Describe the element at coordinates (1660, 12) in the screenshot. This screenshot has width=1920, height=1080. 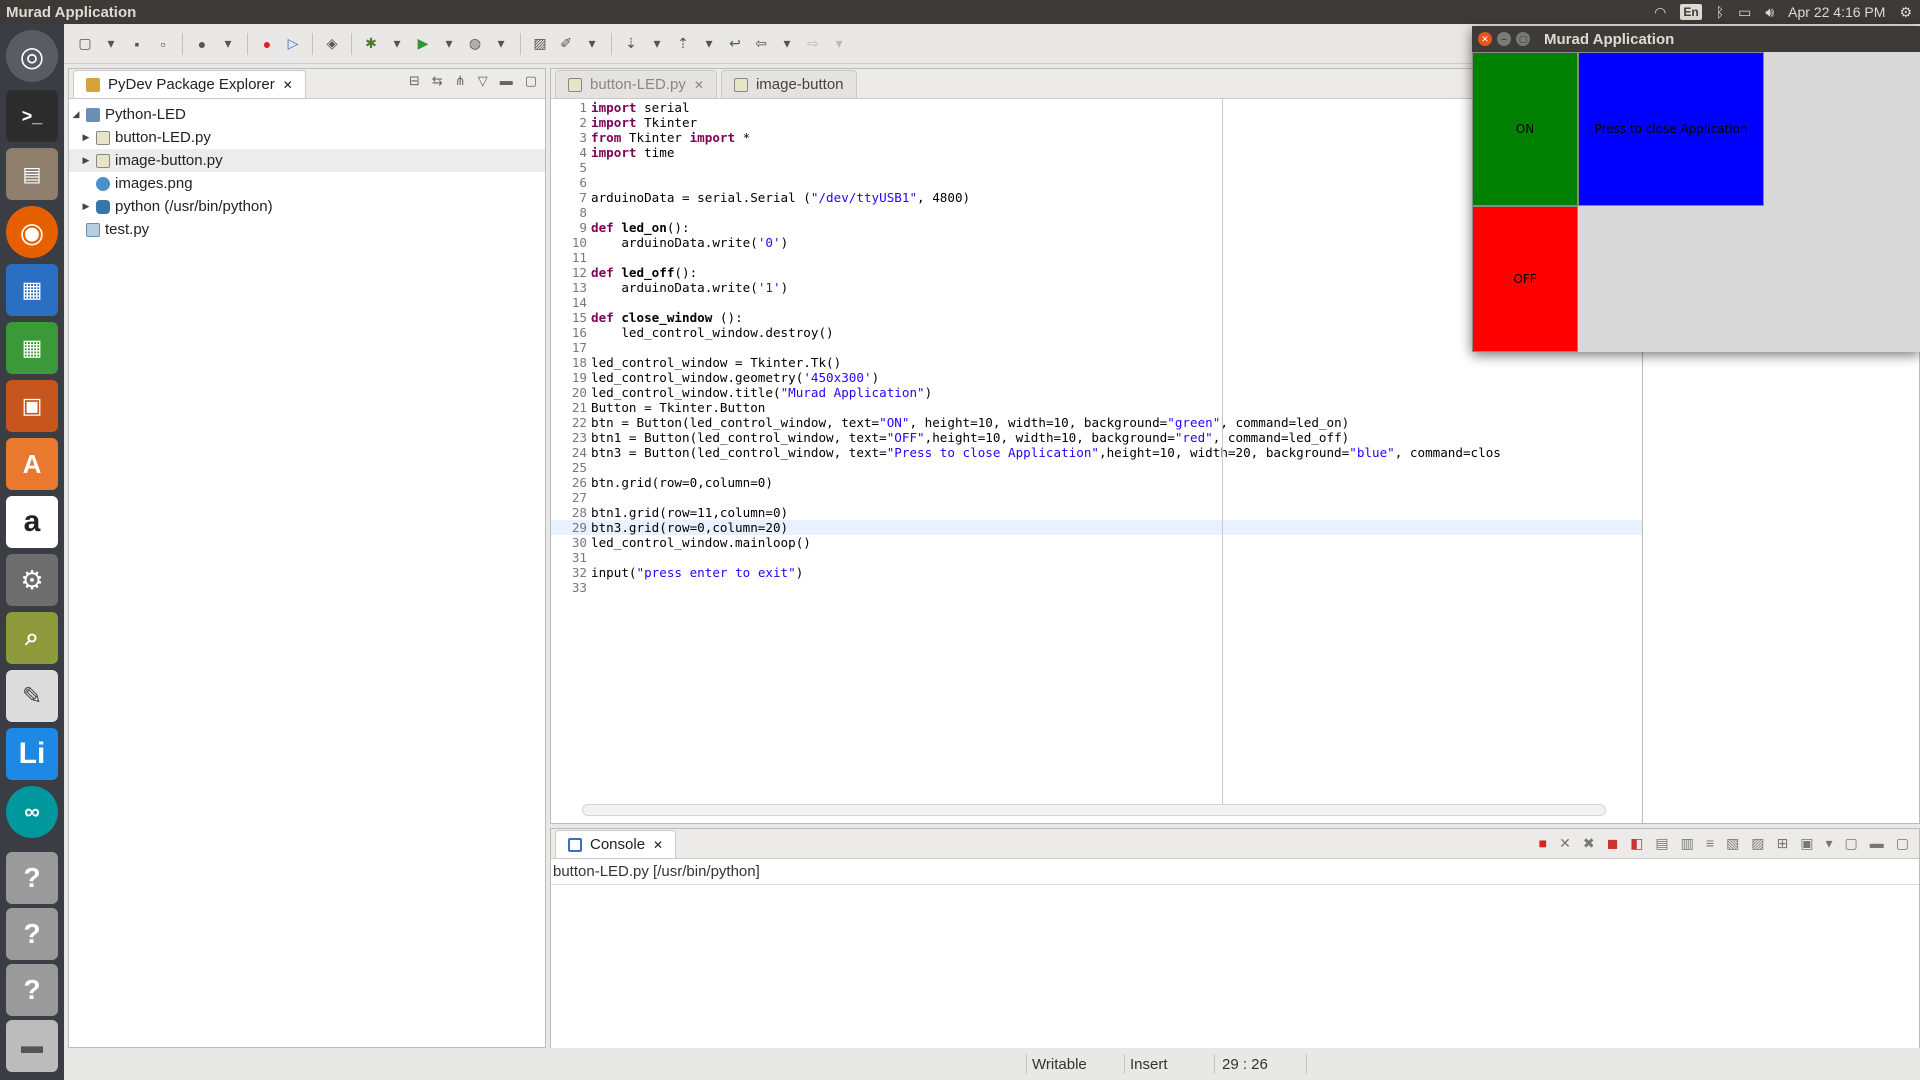
I see `wifi-icon: ◠` at that location.